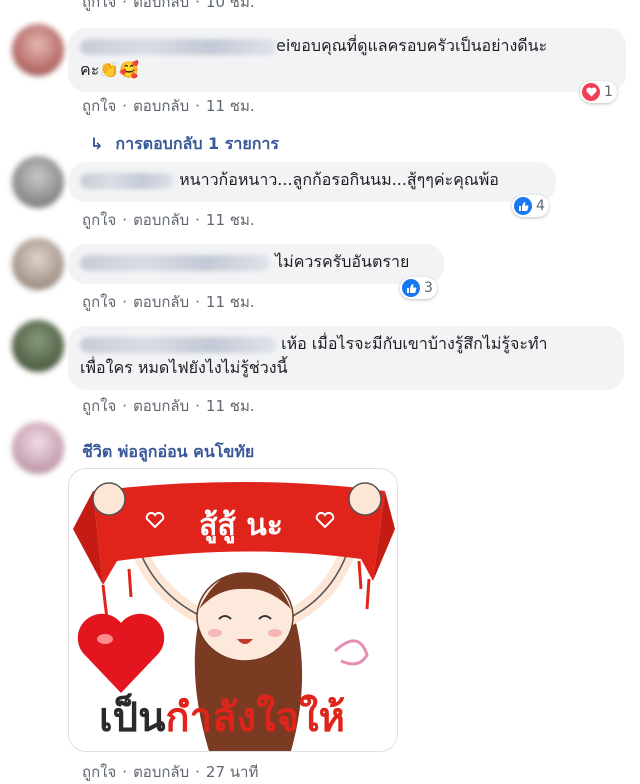 The height and width of the screenshot is (784, 640). I want to click on heart-icon, so click(591, 92).